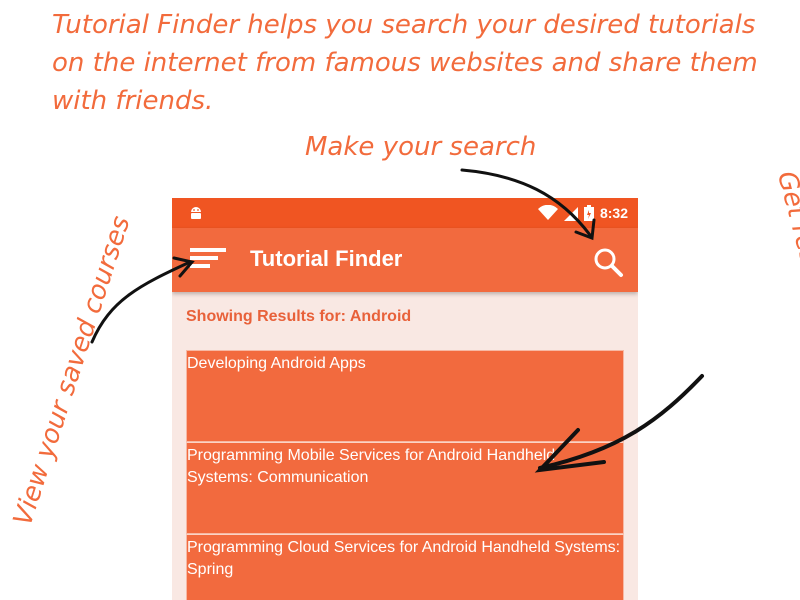 This screenshot has height=600, width=800. What do you see at coordinates (547, 212) in the screenshot?
I see `wifi-icon` at bounding box center [547, 212].